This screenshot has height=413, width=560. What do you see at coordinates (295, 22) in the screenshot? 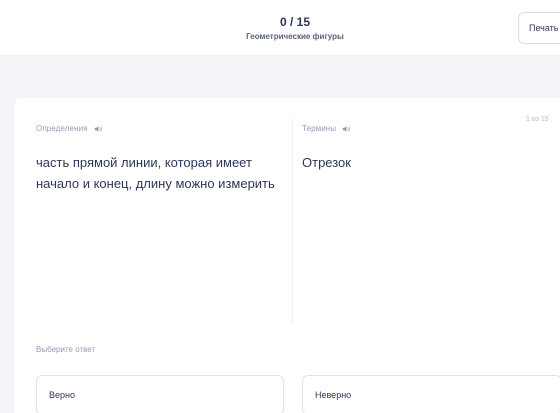
I see `progress-count: 0 / 15` at bounding box center [295, 22].